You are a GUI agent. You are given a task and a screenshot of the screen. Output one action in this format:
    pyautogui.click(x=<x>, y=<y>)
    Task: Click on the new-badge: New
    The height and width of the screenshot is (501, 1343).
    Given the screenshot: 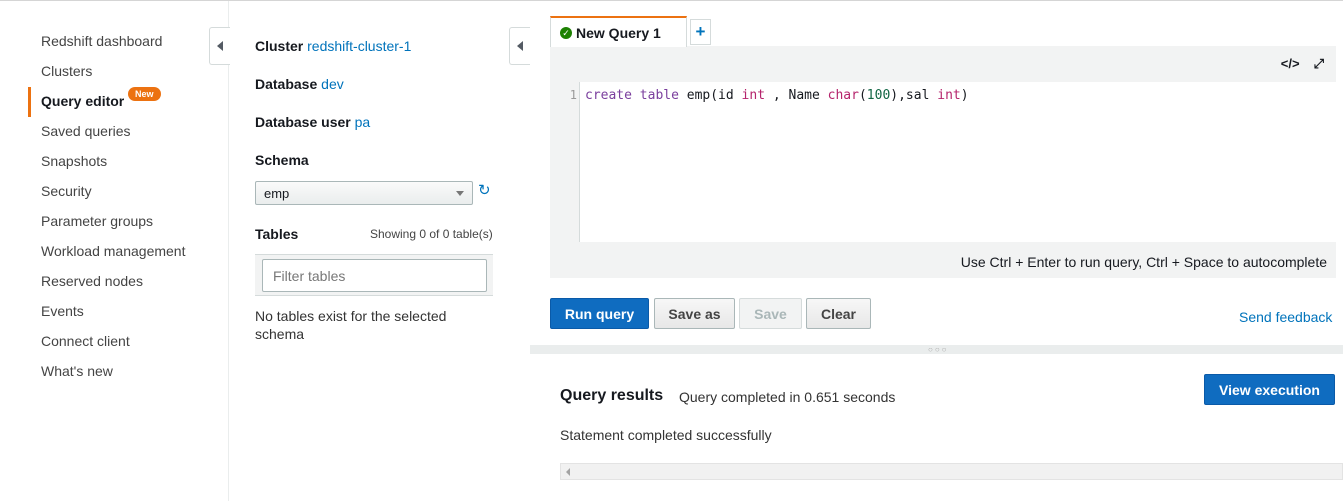 What is the action you would take?
    pyautogui.click(x=144, y=94)
    